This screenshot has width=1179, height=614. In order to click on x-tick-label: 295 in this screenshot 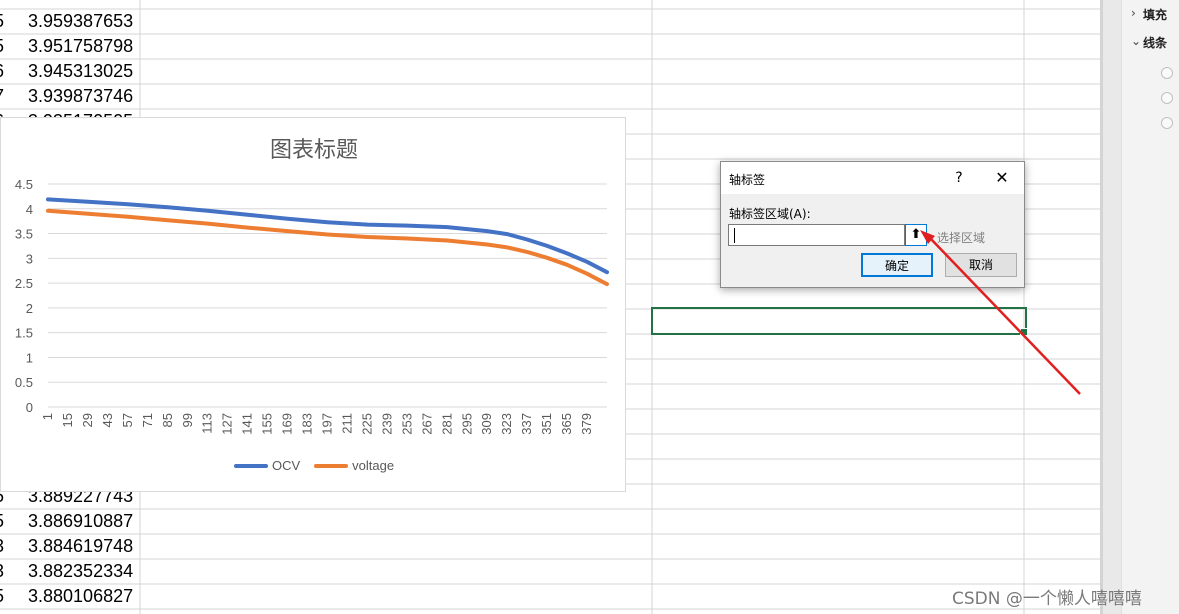, I will do `click(466, 424)`.